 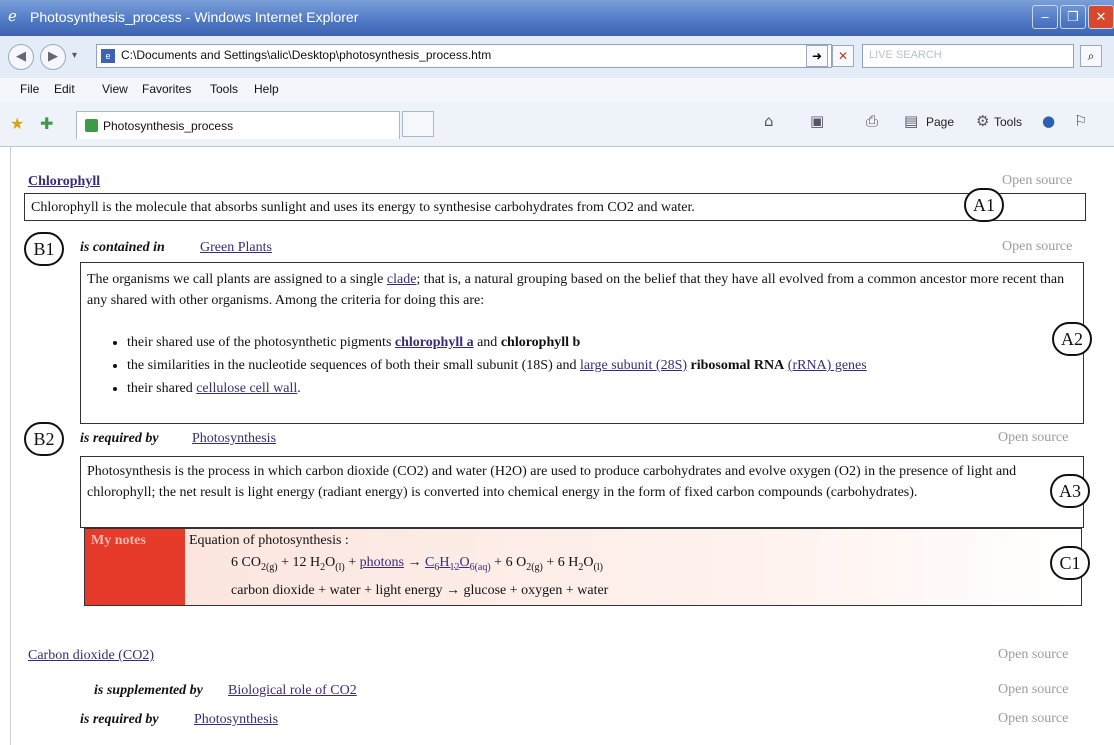 What do you see at coordinates (968, 56) in the screenshot?
I see `search-input: LIVE SEARCH` at bounding box center [968, 56].